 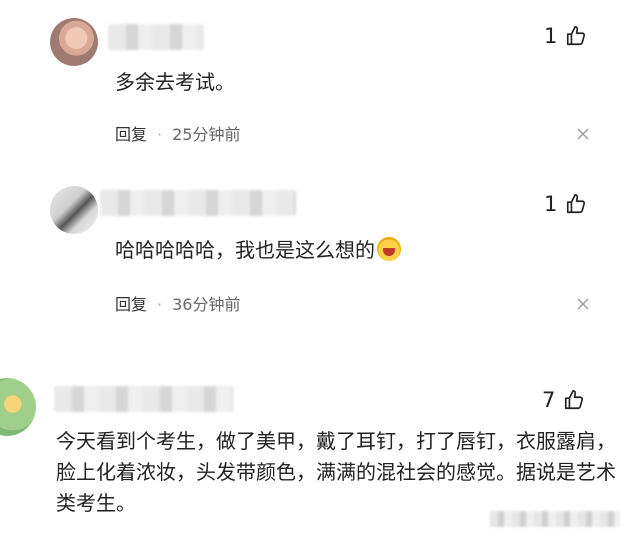 I want to click on laughing-crying-emoji-icon, so click(x=389, y=249).